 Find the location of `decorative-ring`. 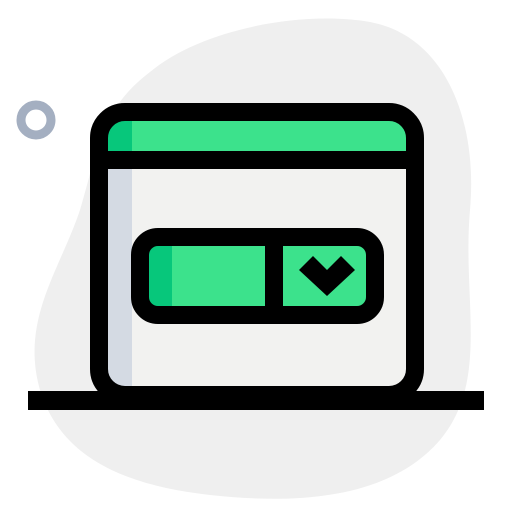

decorative-ring is located at coordinates (36, 120).